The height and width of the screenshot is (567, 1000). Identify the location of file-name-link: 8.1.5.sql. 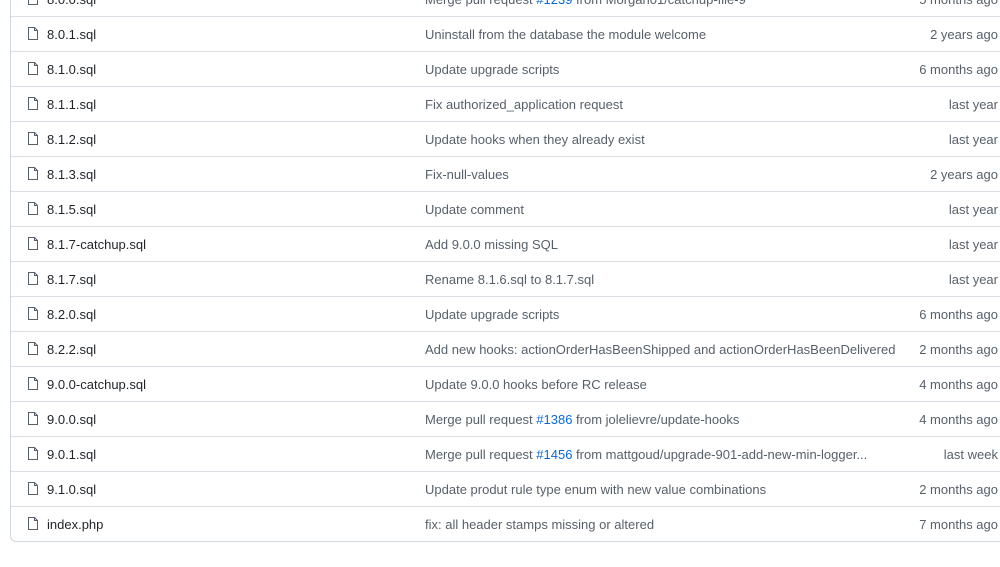
(71, 209).